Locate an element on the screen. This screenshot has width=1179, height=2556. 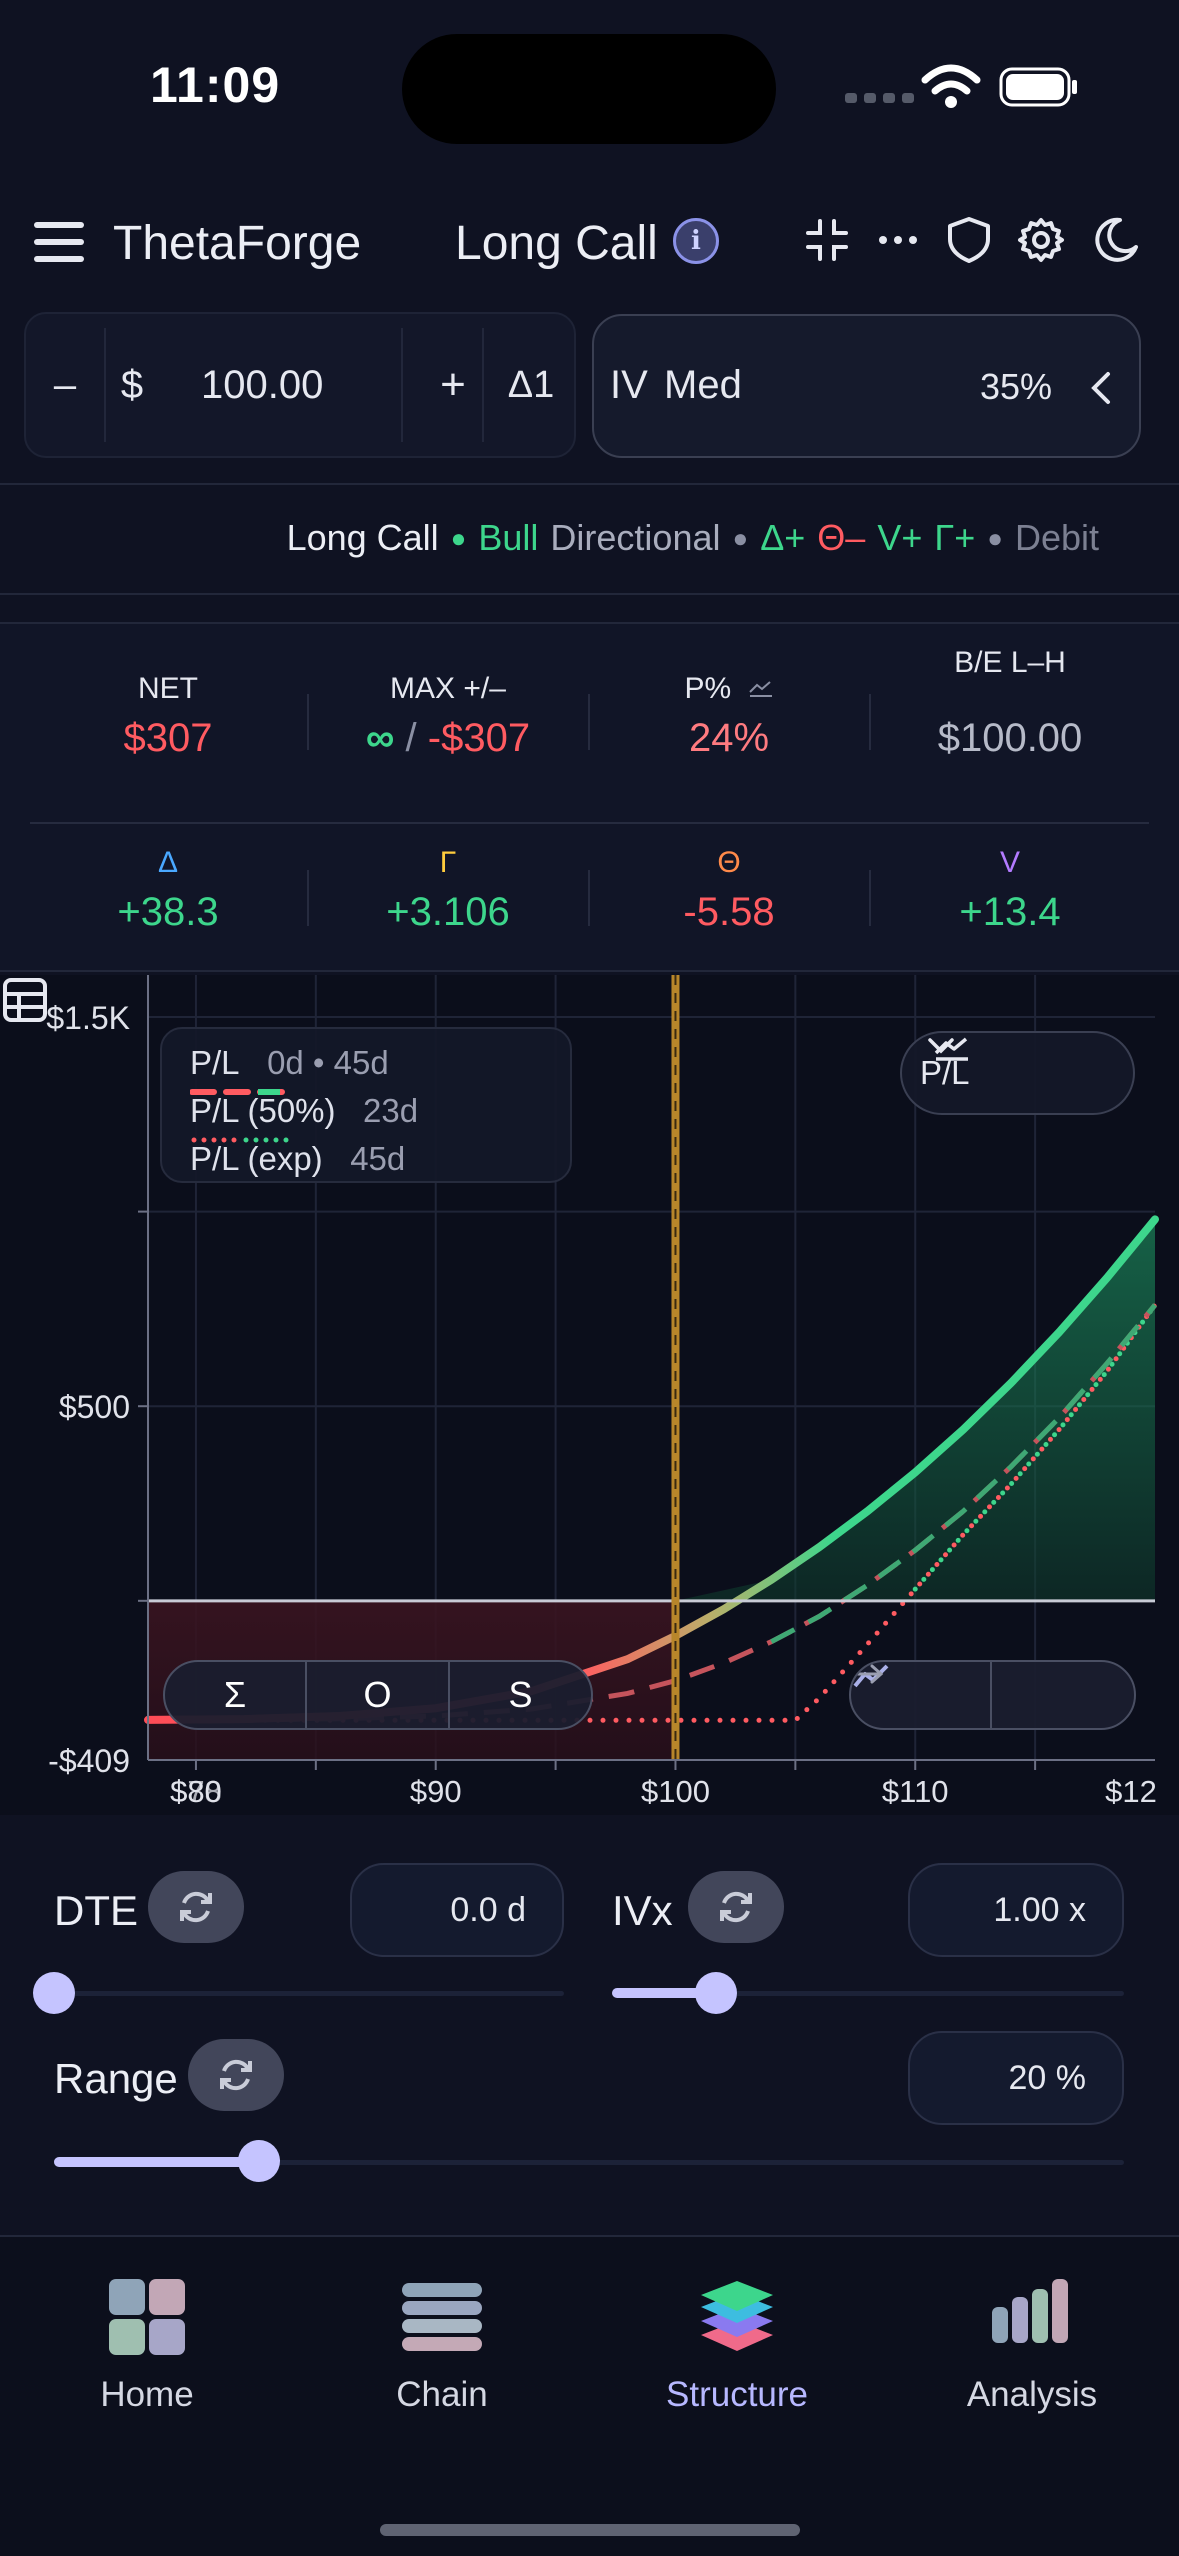
legend-pl-exp: P/L (exp) 45d is located at coordinates (298, 1157).